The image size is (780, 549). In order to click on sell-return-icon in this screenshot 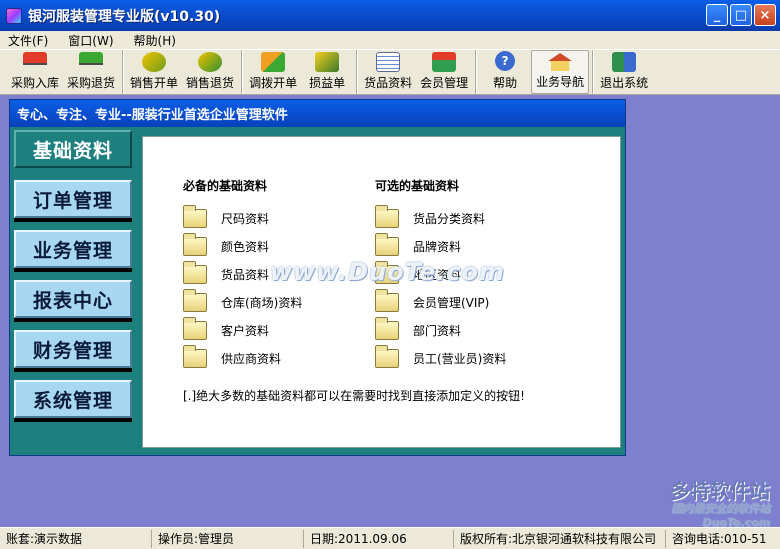, I will do `click(210, 62)`.